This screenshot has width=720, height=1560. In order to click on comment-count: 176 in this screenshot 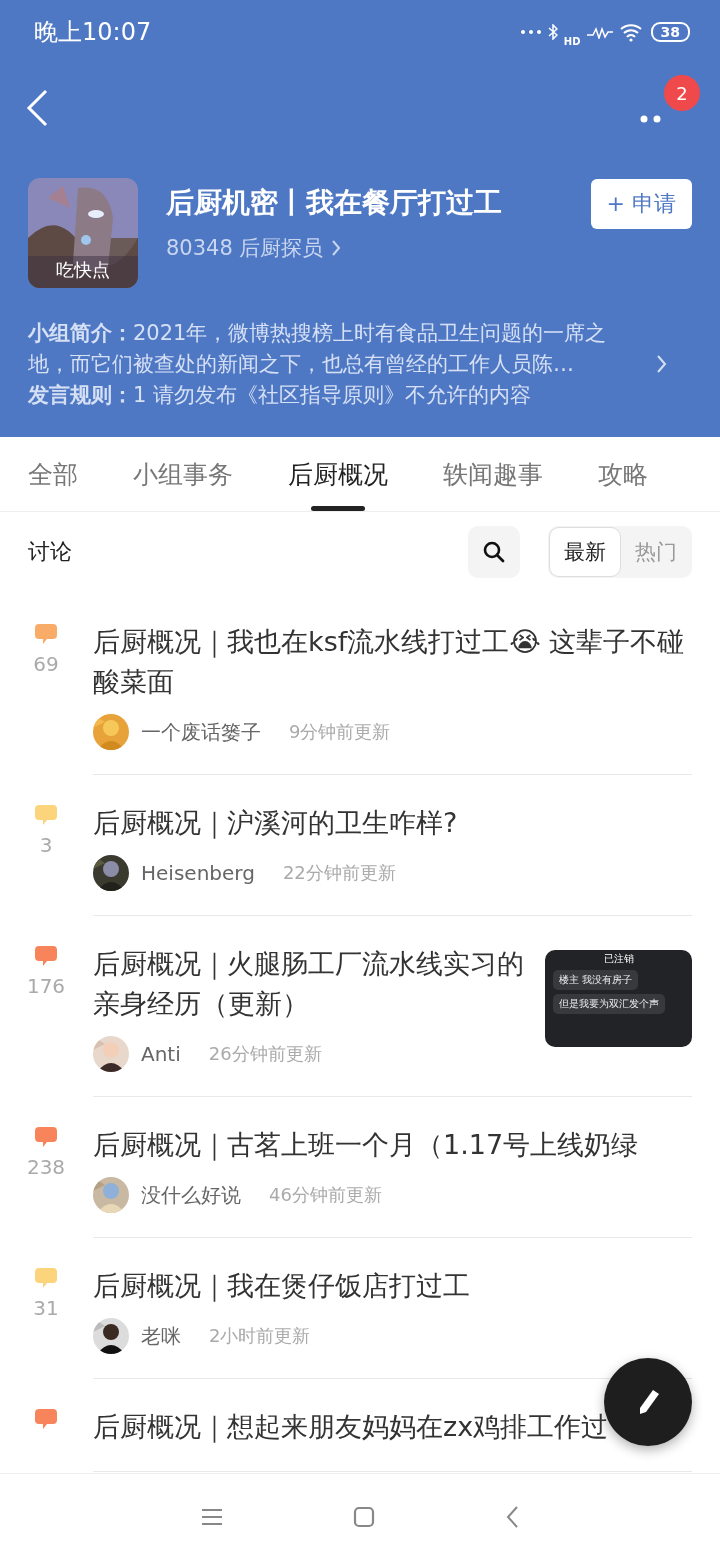, I will do `click(46, 986)`.